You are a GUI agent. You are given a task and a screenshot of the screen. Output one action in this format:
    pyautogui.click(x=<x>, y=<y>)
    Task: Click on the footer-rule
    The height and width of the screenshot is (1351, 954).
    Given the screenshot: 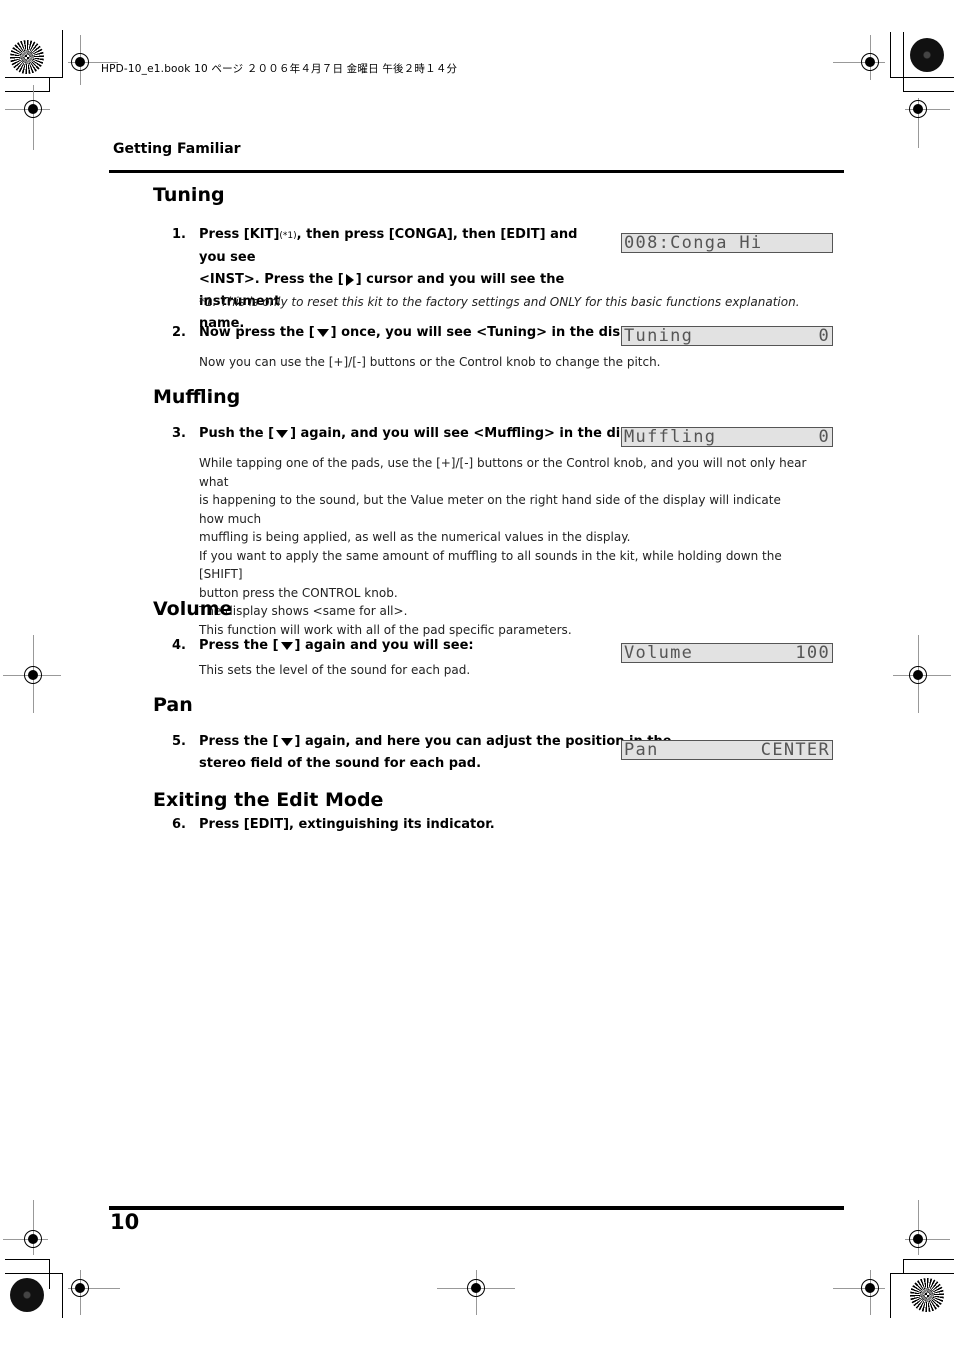 What is the action you would take?
    pyautogui.click(x=476, y=1208)
    